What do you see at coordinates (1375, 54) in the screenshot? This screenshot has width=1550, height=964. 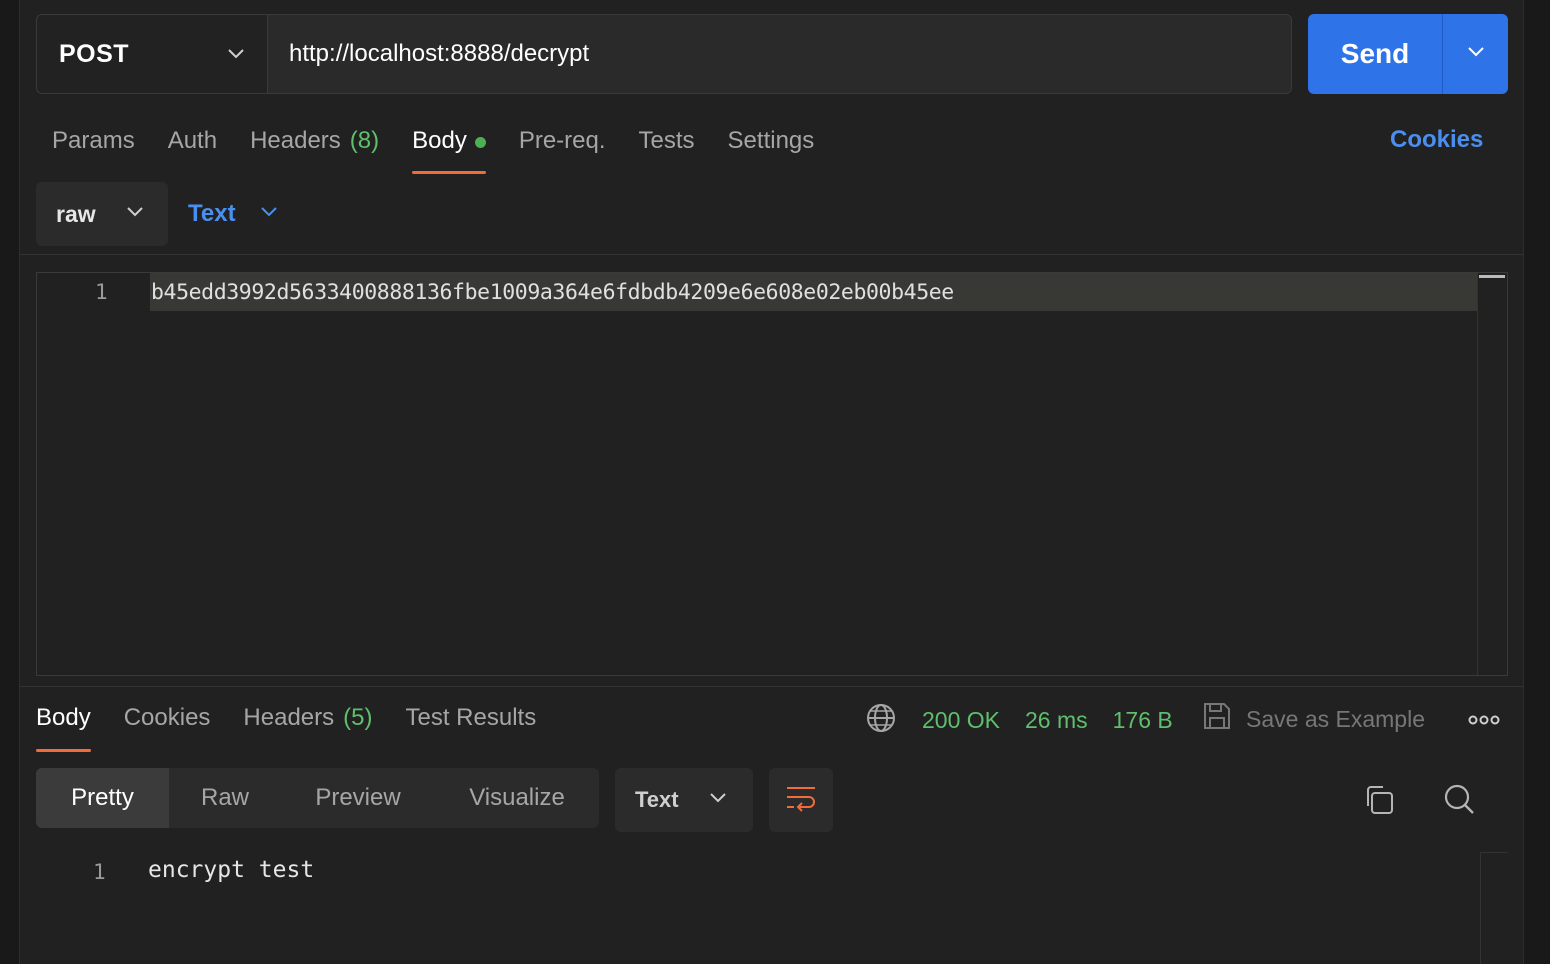 I see `send-button: Send` at bounding box center [1375, 54].